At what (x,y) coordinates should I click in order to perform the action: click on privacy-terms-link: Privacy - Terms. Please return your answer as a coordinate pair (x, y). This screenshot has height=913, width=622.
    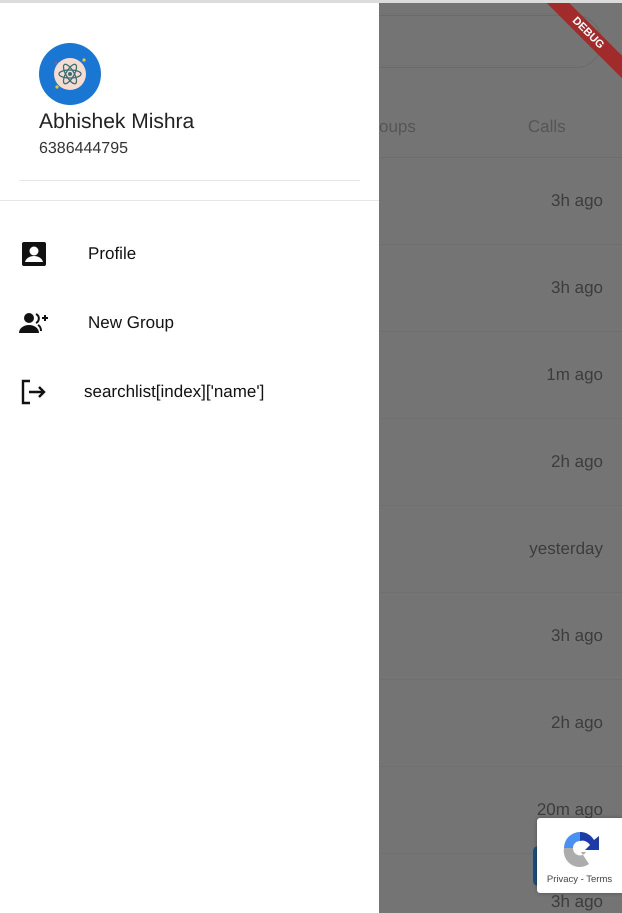
    Looking at the image, I should click on (579, 879).